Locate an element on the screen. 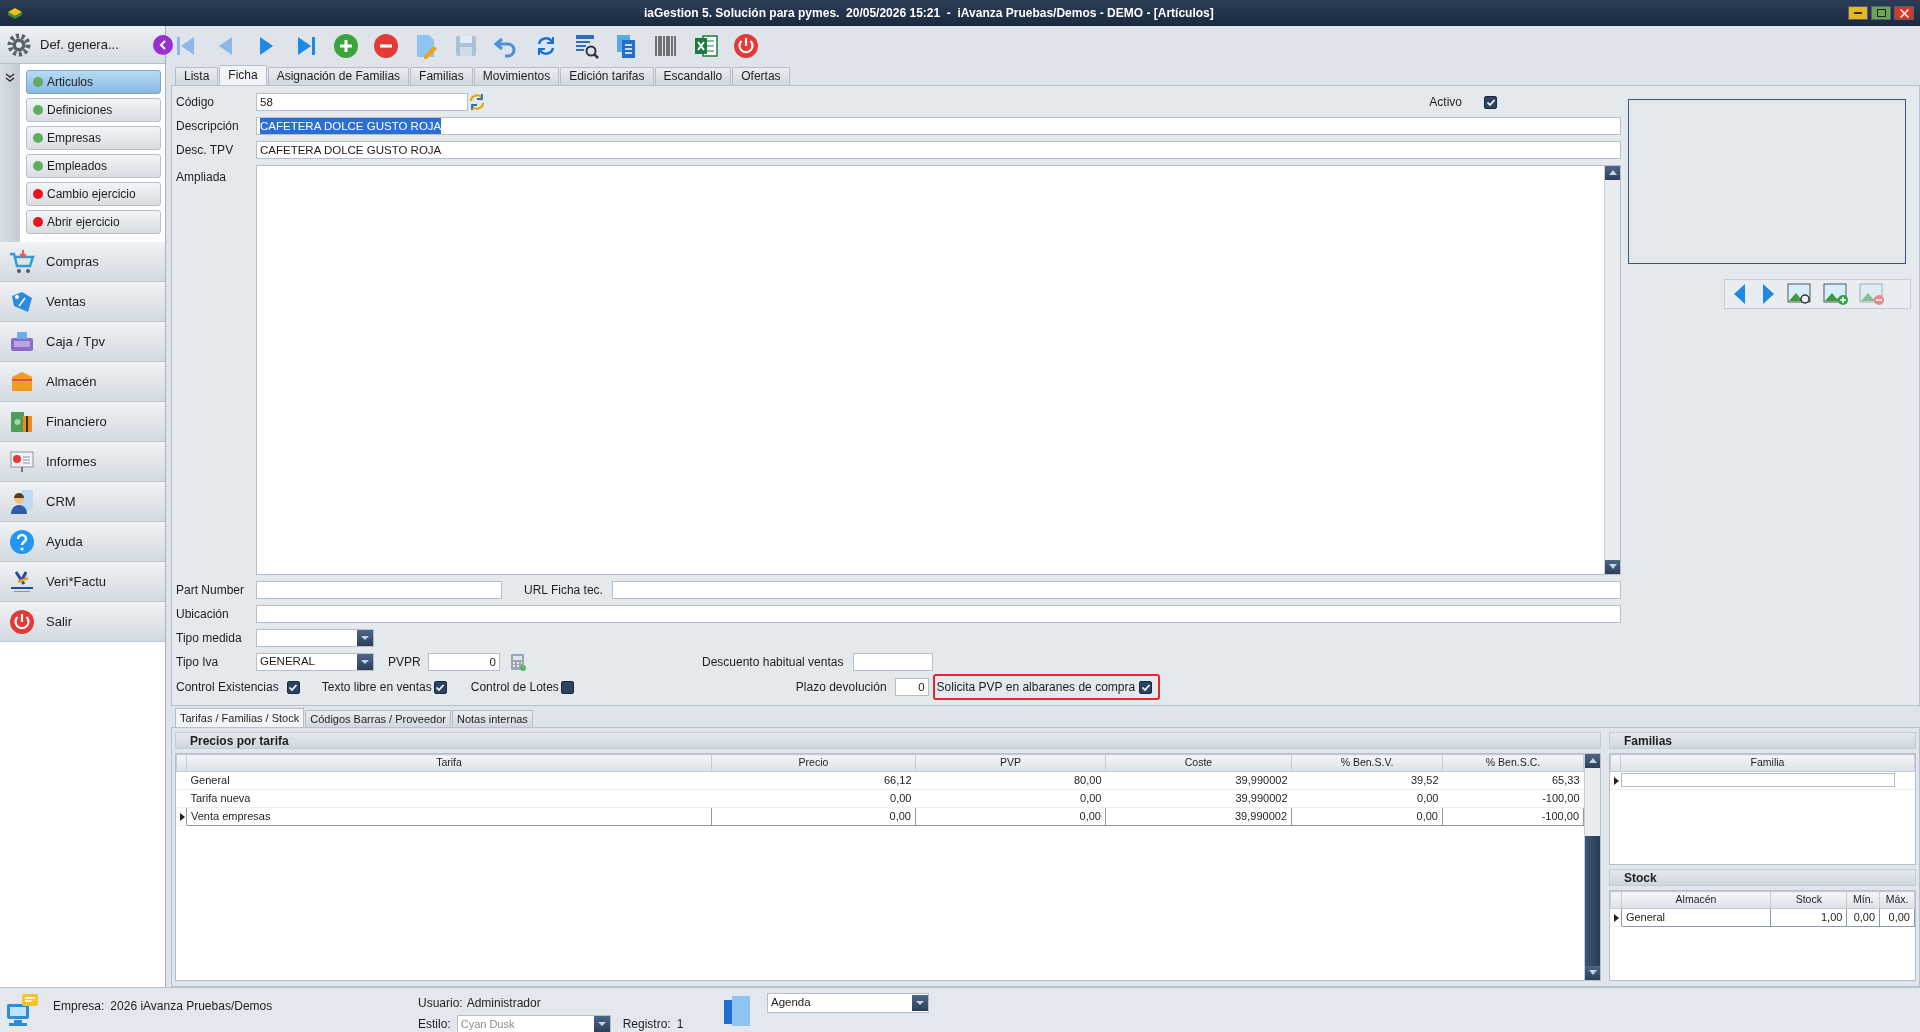  module-button: Salir is located at coordinates (82, 622).